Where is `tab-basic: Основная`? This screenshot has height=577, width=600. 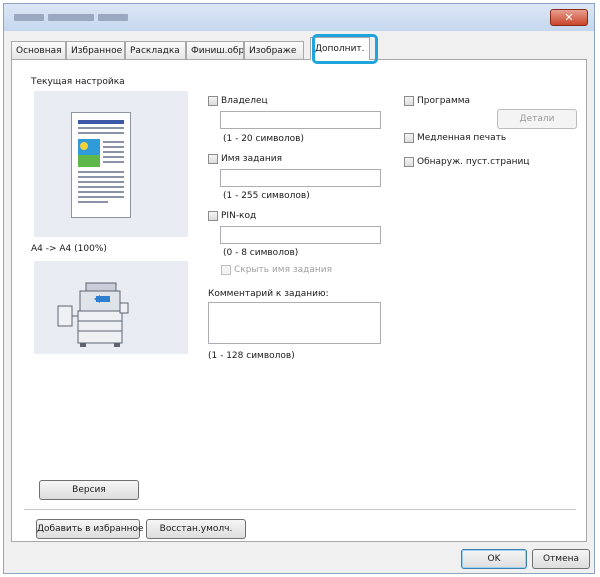 tab-basic: Основная is located at coordinates (38, 50).